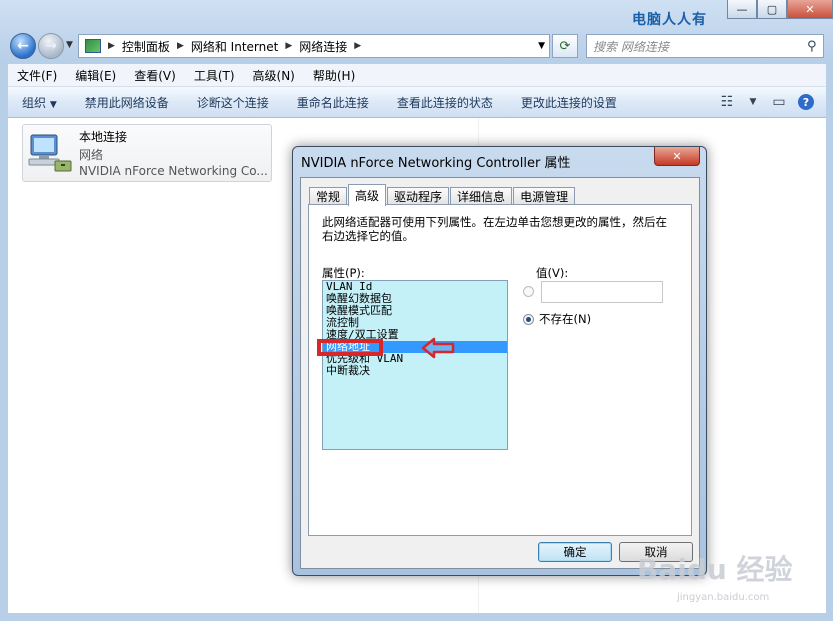  I want to click on change-settings-button: 更改此连接的设置, so click(569, 102).